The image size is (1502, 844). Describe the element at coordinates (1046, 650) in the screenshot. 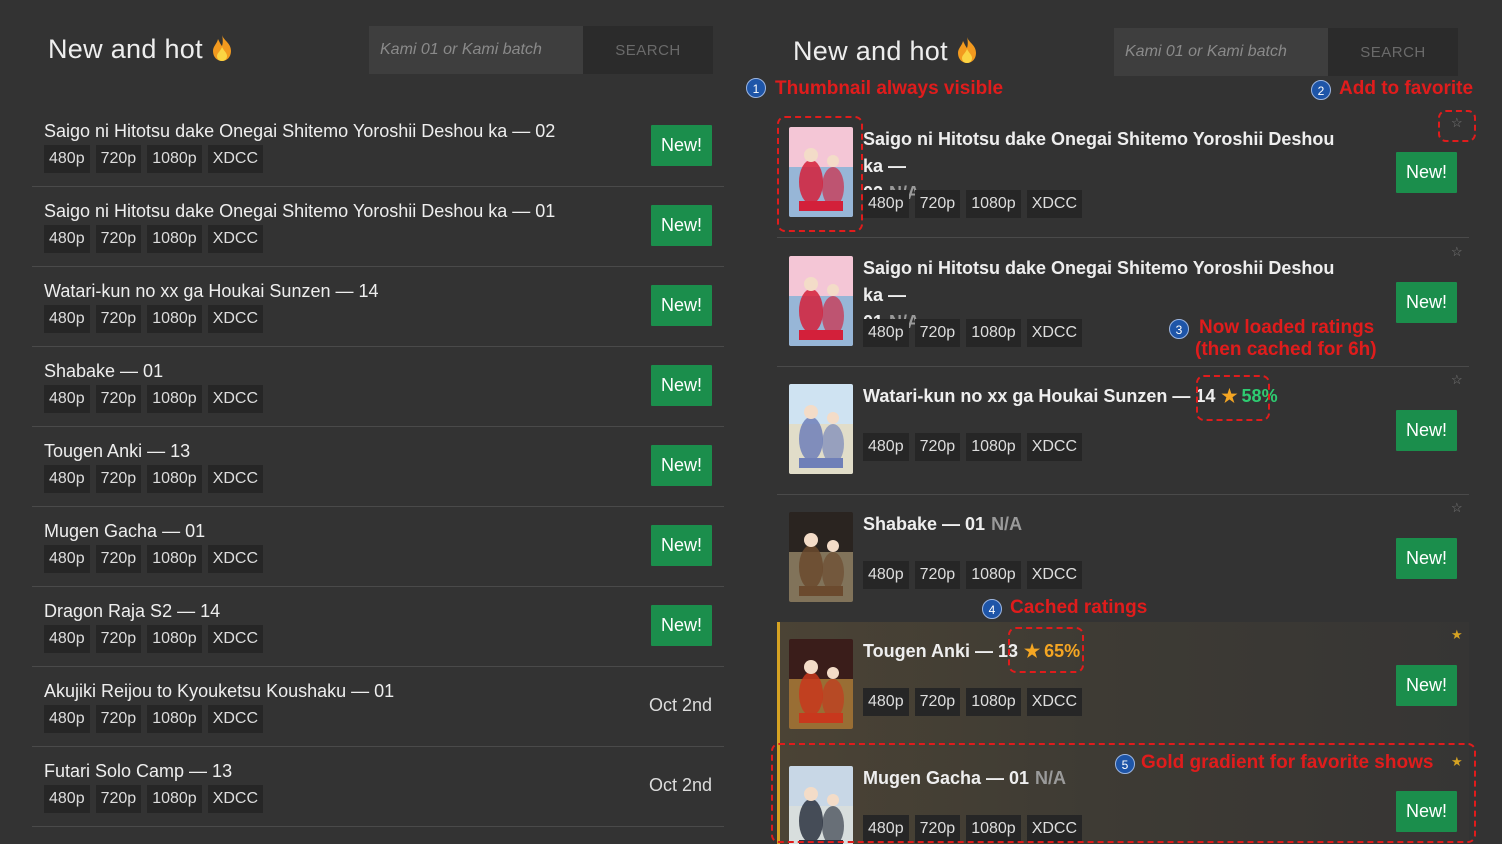

I see `annotation-box-rating-cached` at that location.